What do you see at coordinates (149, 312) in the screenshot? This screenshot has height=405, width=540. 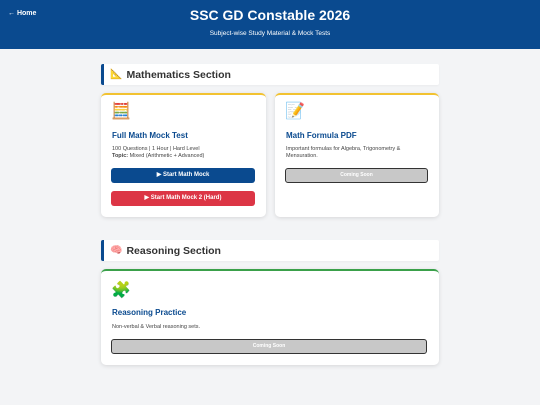 I see `reasoning-practice-title: Reasoning Practice` at bounding box center [149, 312].